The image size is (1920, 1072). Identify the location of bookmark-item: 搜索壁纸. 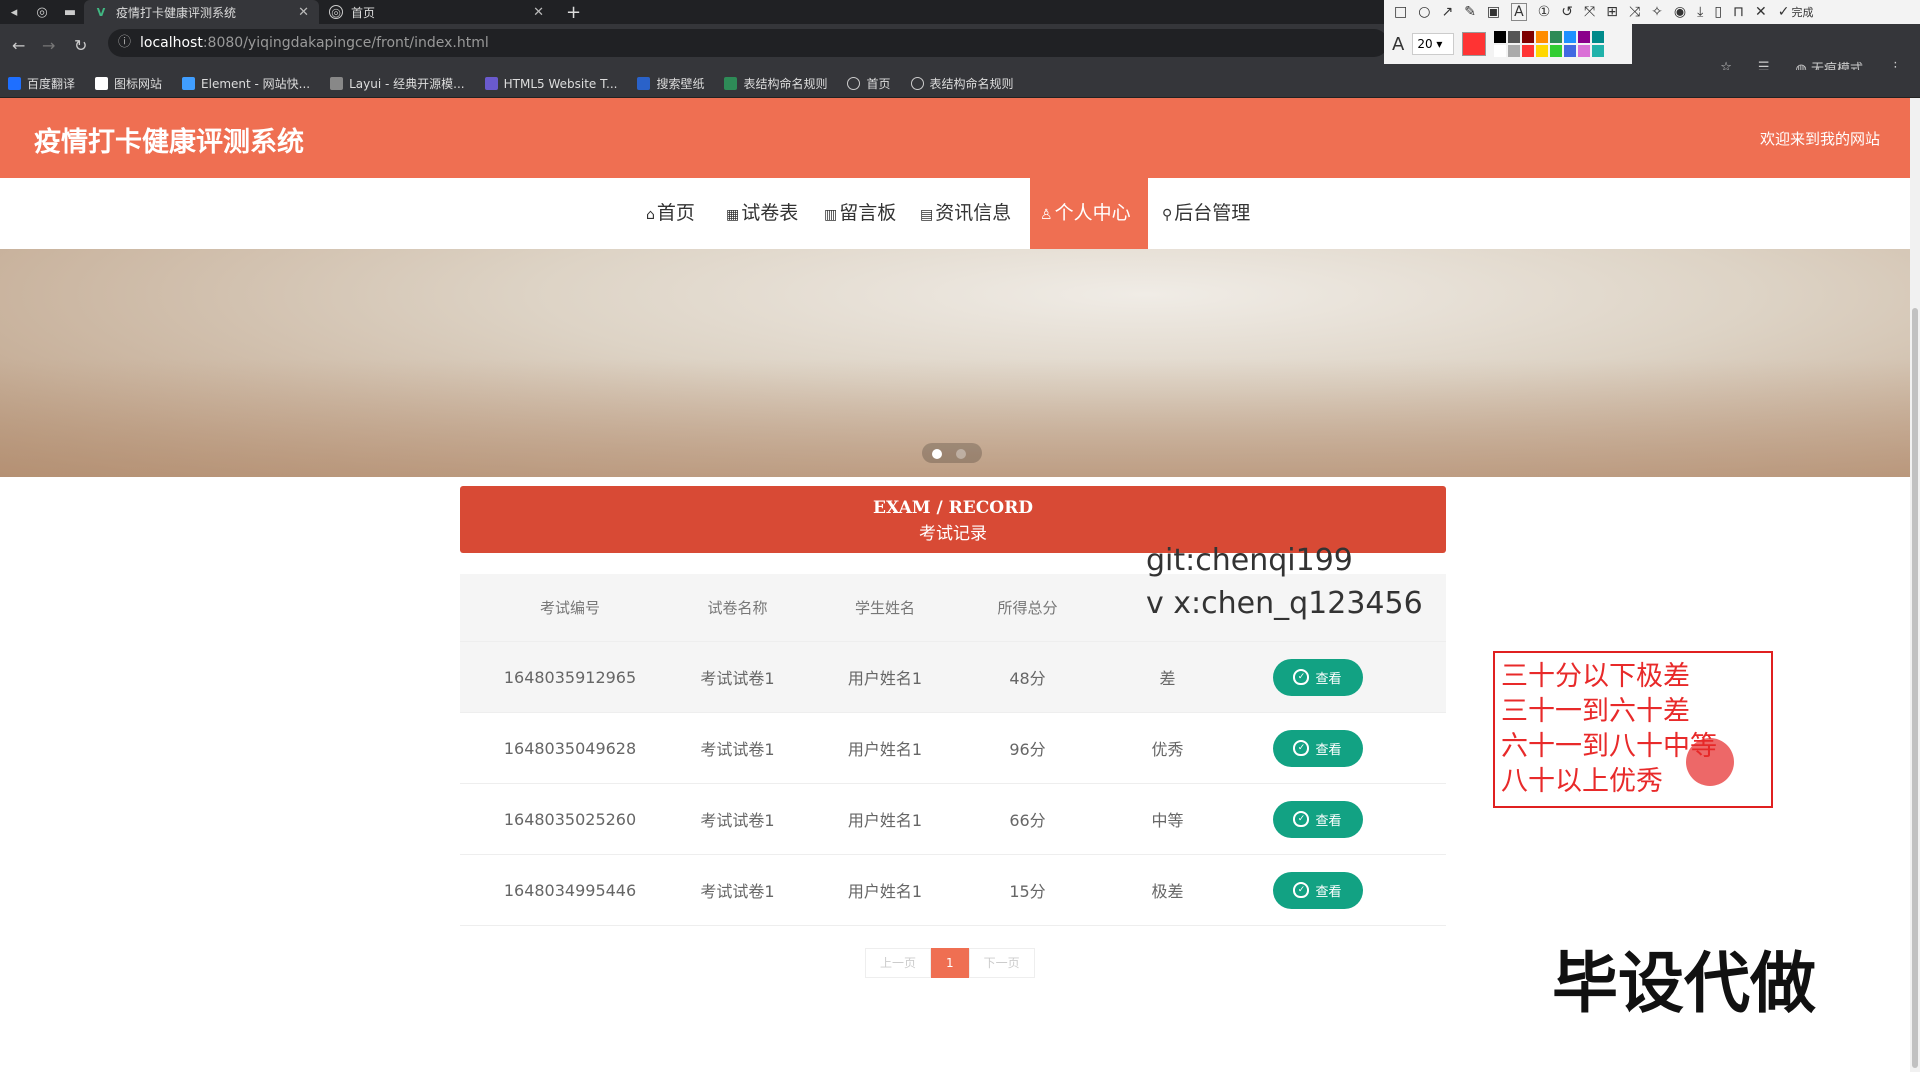
(670, 83).